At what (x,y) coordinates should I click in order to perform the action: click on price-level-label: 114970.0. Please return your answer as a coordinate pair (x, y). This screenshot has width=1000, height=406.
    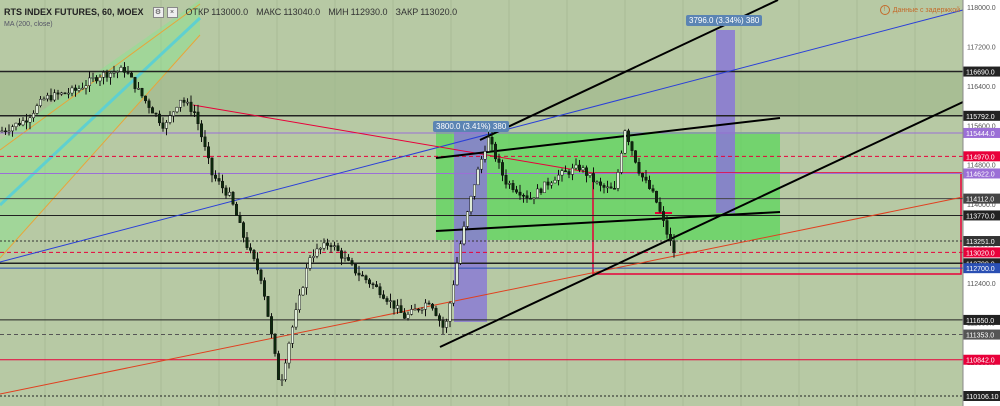
    Looking at the image, I should click on (980, 157).